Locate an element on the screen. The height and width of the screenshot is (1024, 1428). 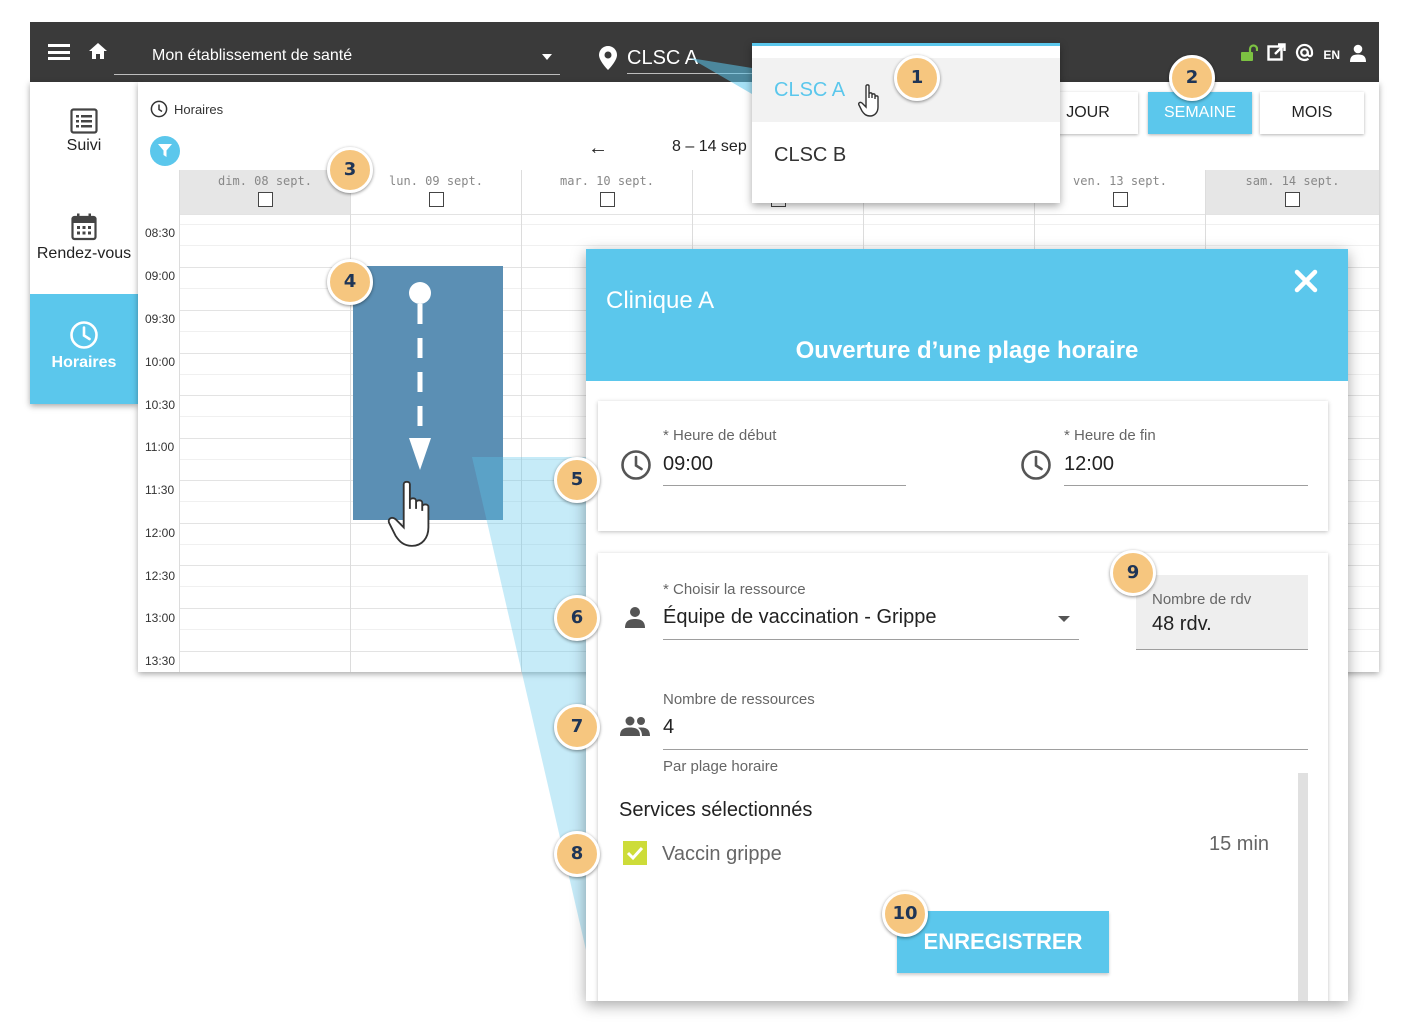
day-header-saturday: sam. 14 sept. is located at coordinates (1292, 192).